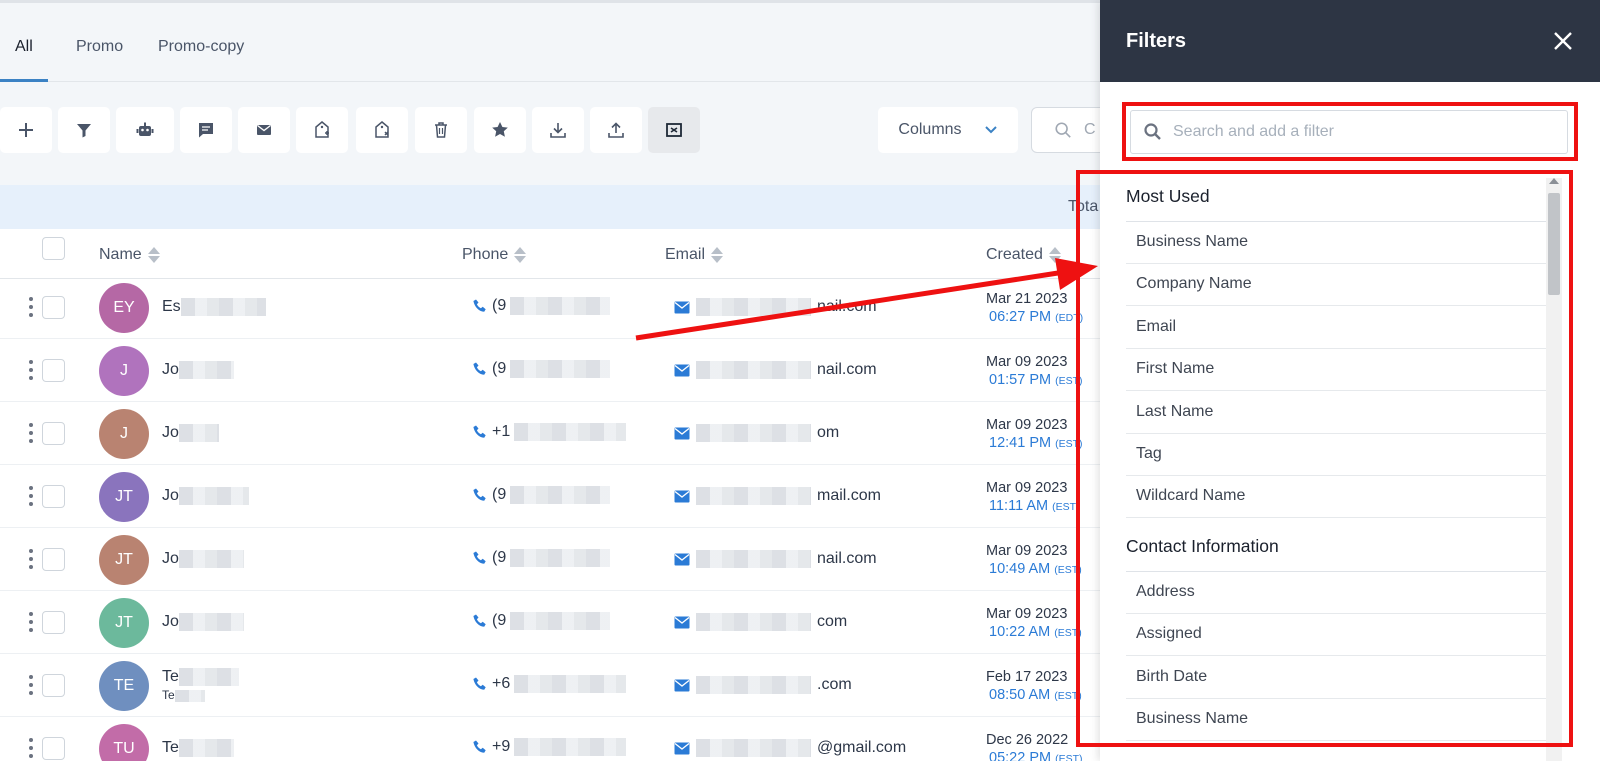 The image size is (1600, 761). What do you see at coordinates (1023, 255) in the screenshot?
I see `column-header-created: Created` at bounding box center [1023, 255].